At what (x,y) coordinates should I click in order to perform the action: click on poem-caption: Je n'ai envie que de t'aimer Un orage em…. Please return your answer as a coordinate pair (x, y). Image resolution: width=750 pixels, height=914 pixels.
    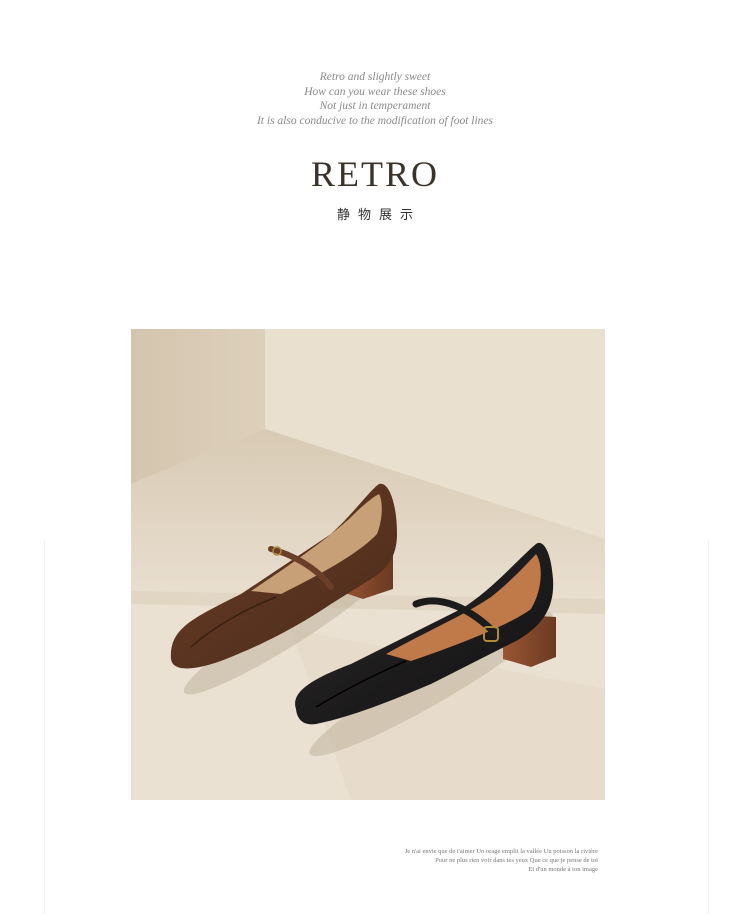
    Looking at the image, I should click on (501, 860).